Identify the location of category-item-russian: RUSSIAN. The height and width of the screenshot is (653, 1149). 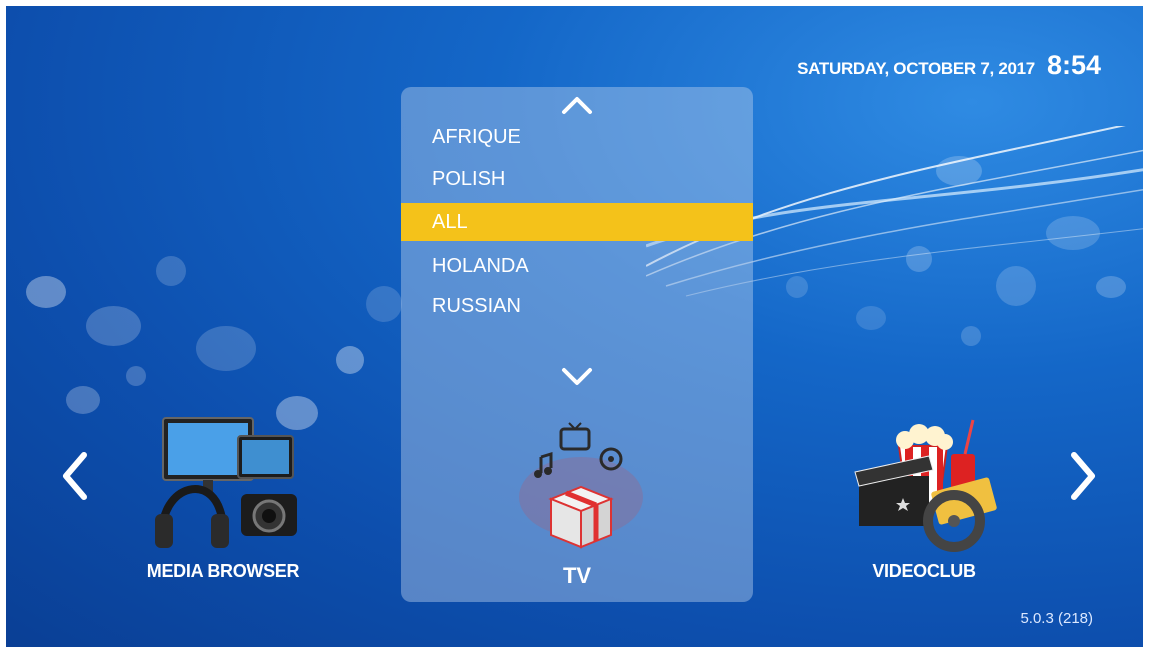
(577, 306).